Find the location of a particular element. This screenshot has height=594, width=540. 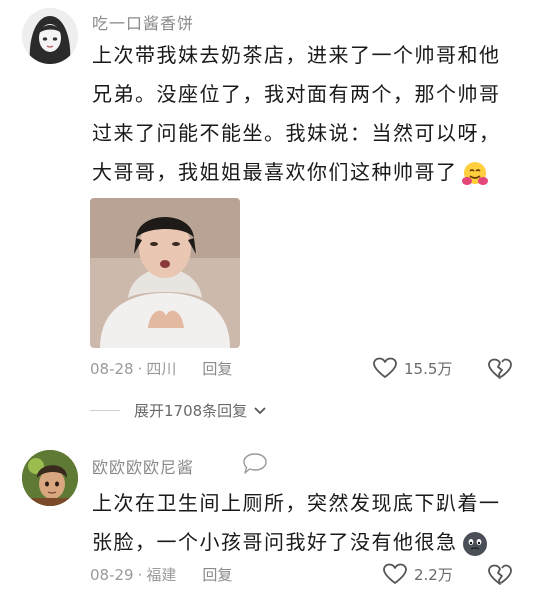

like-count: 2.2万 is located at coordinates (433, 574).